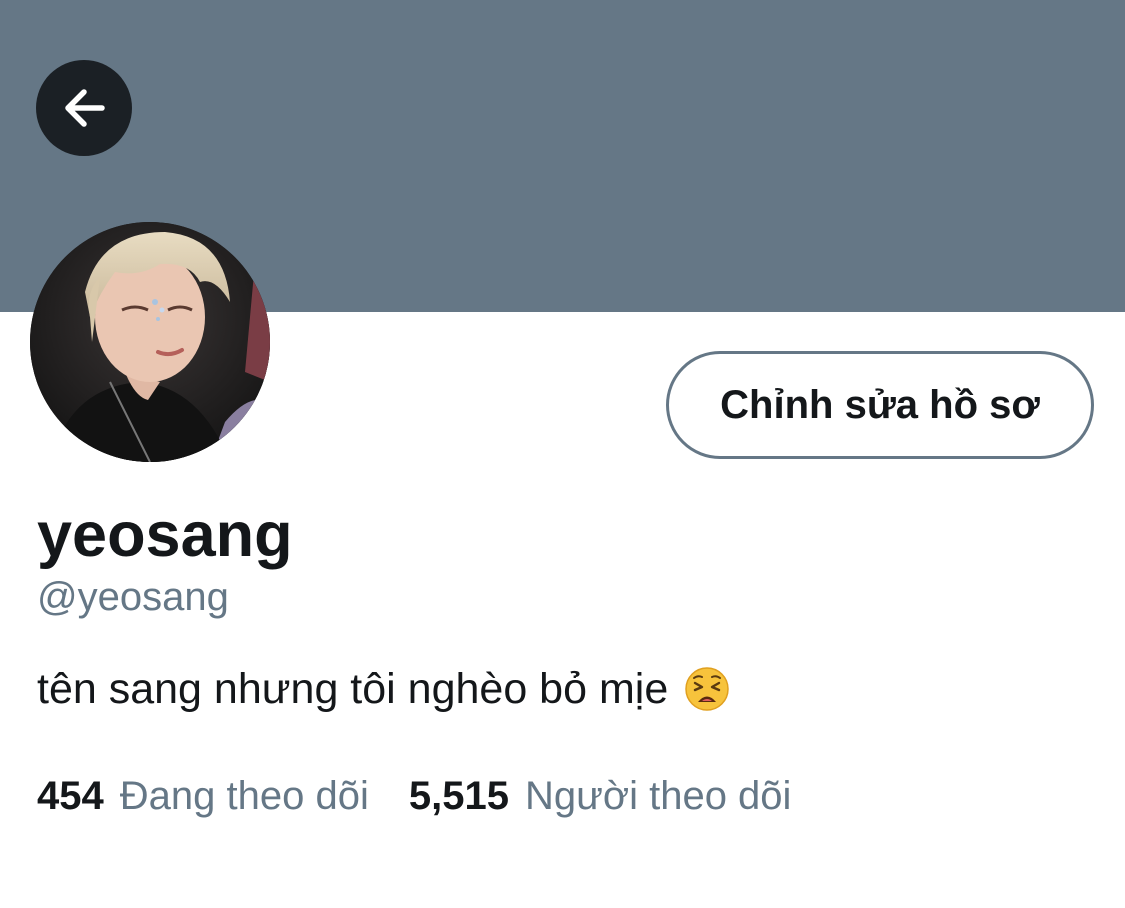 This screenshot has width=1125, height=908. Describe the element at coordinates (70, 796) in the screenshot. I see `following-count: 454` at that location.